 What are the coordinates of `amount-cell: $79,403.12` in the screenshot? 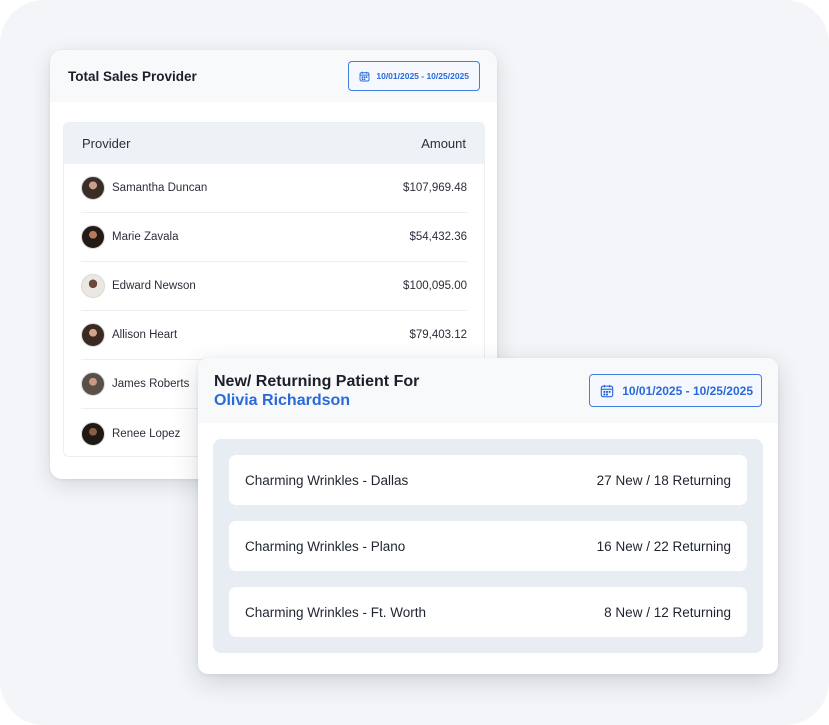 It's located at (438, 335).